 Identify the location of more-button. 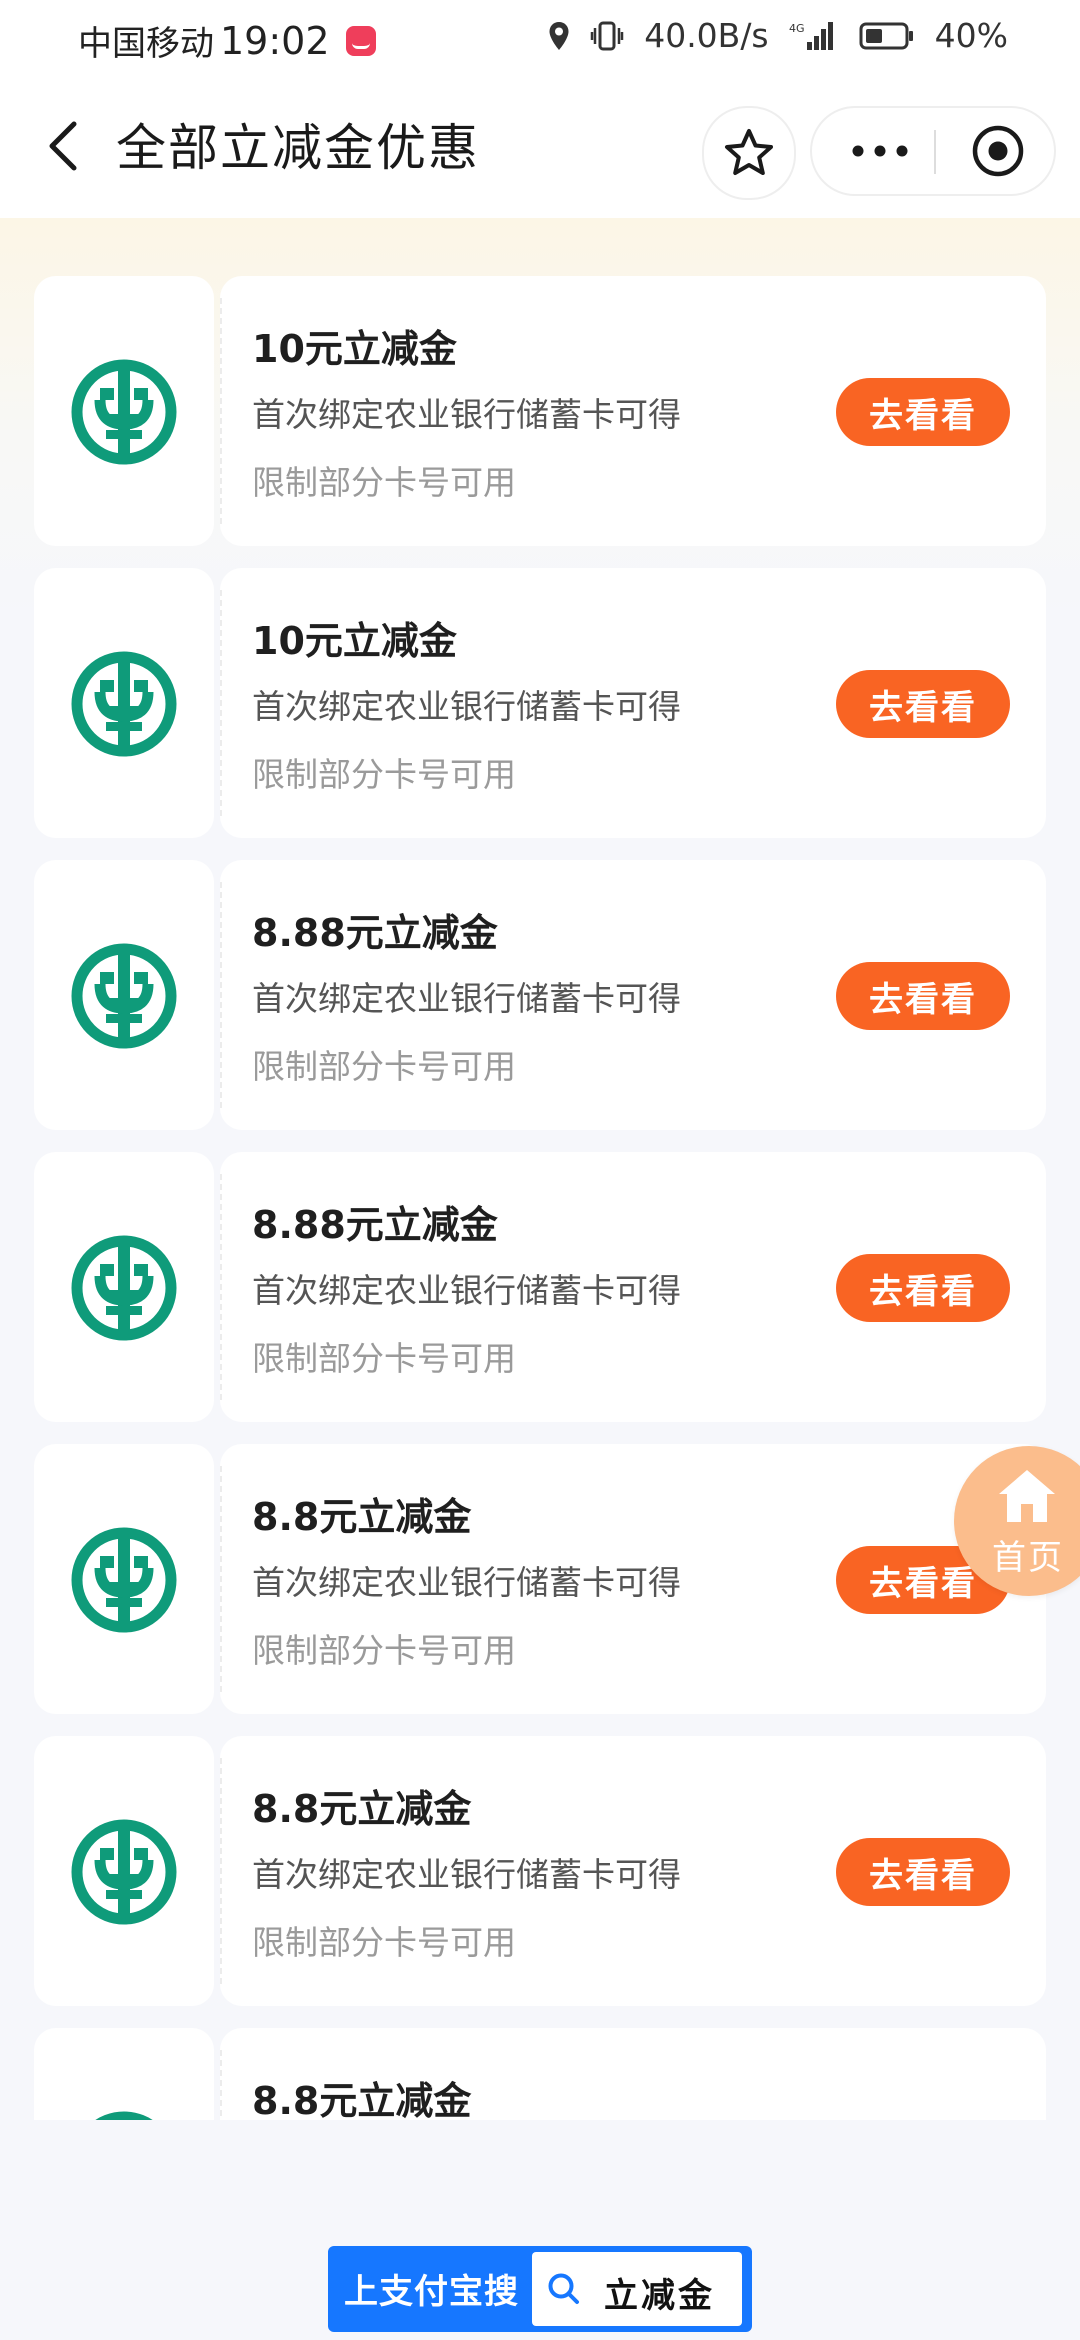
(880, 151).